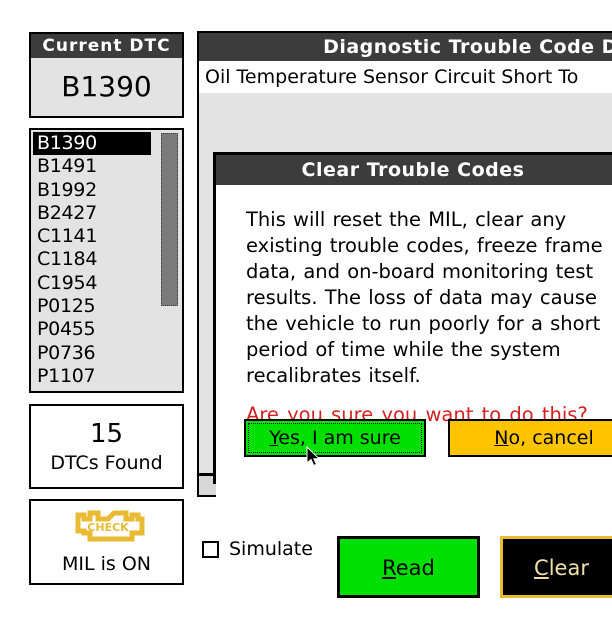 The height and width of the screenshot is (643, 612). I want to click on dtc-list-item: B1491, so click(92, 166).